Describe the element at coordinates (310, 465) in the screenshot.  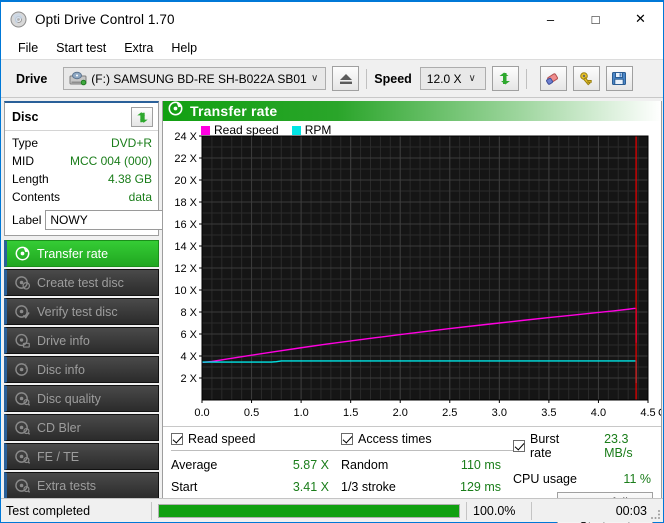
I see `stat-average-value: 5.87 X` at that location.